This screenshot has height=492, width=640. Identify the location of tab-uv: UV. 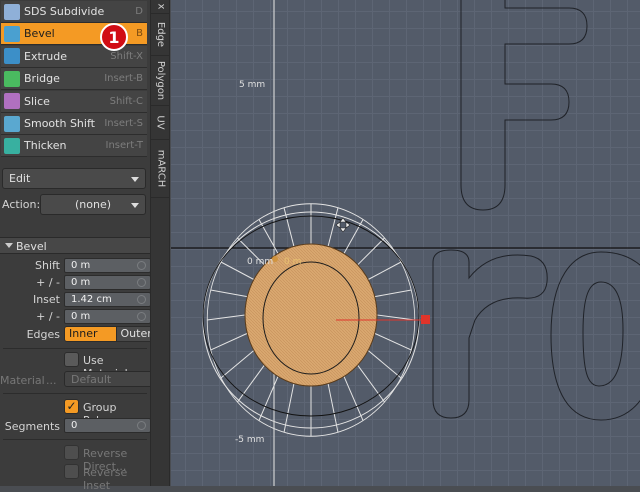
(160, 123).